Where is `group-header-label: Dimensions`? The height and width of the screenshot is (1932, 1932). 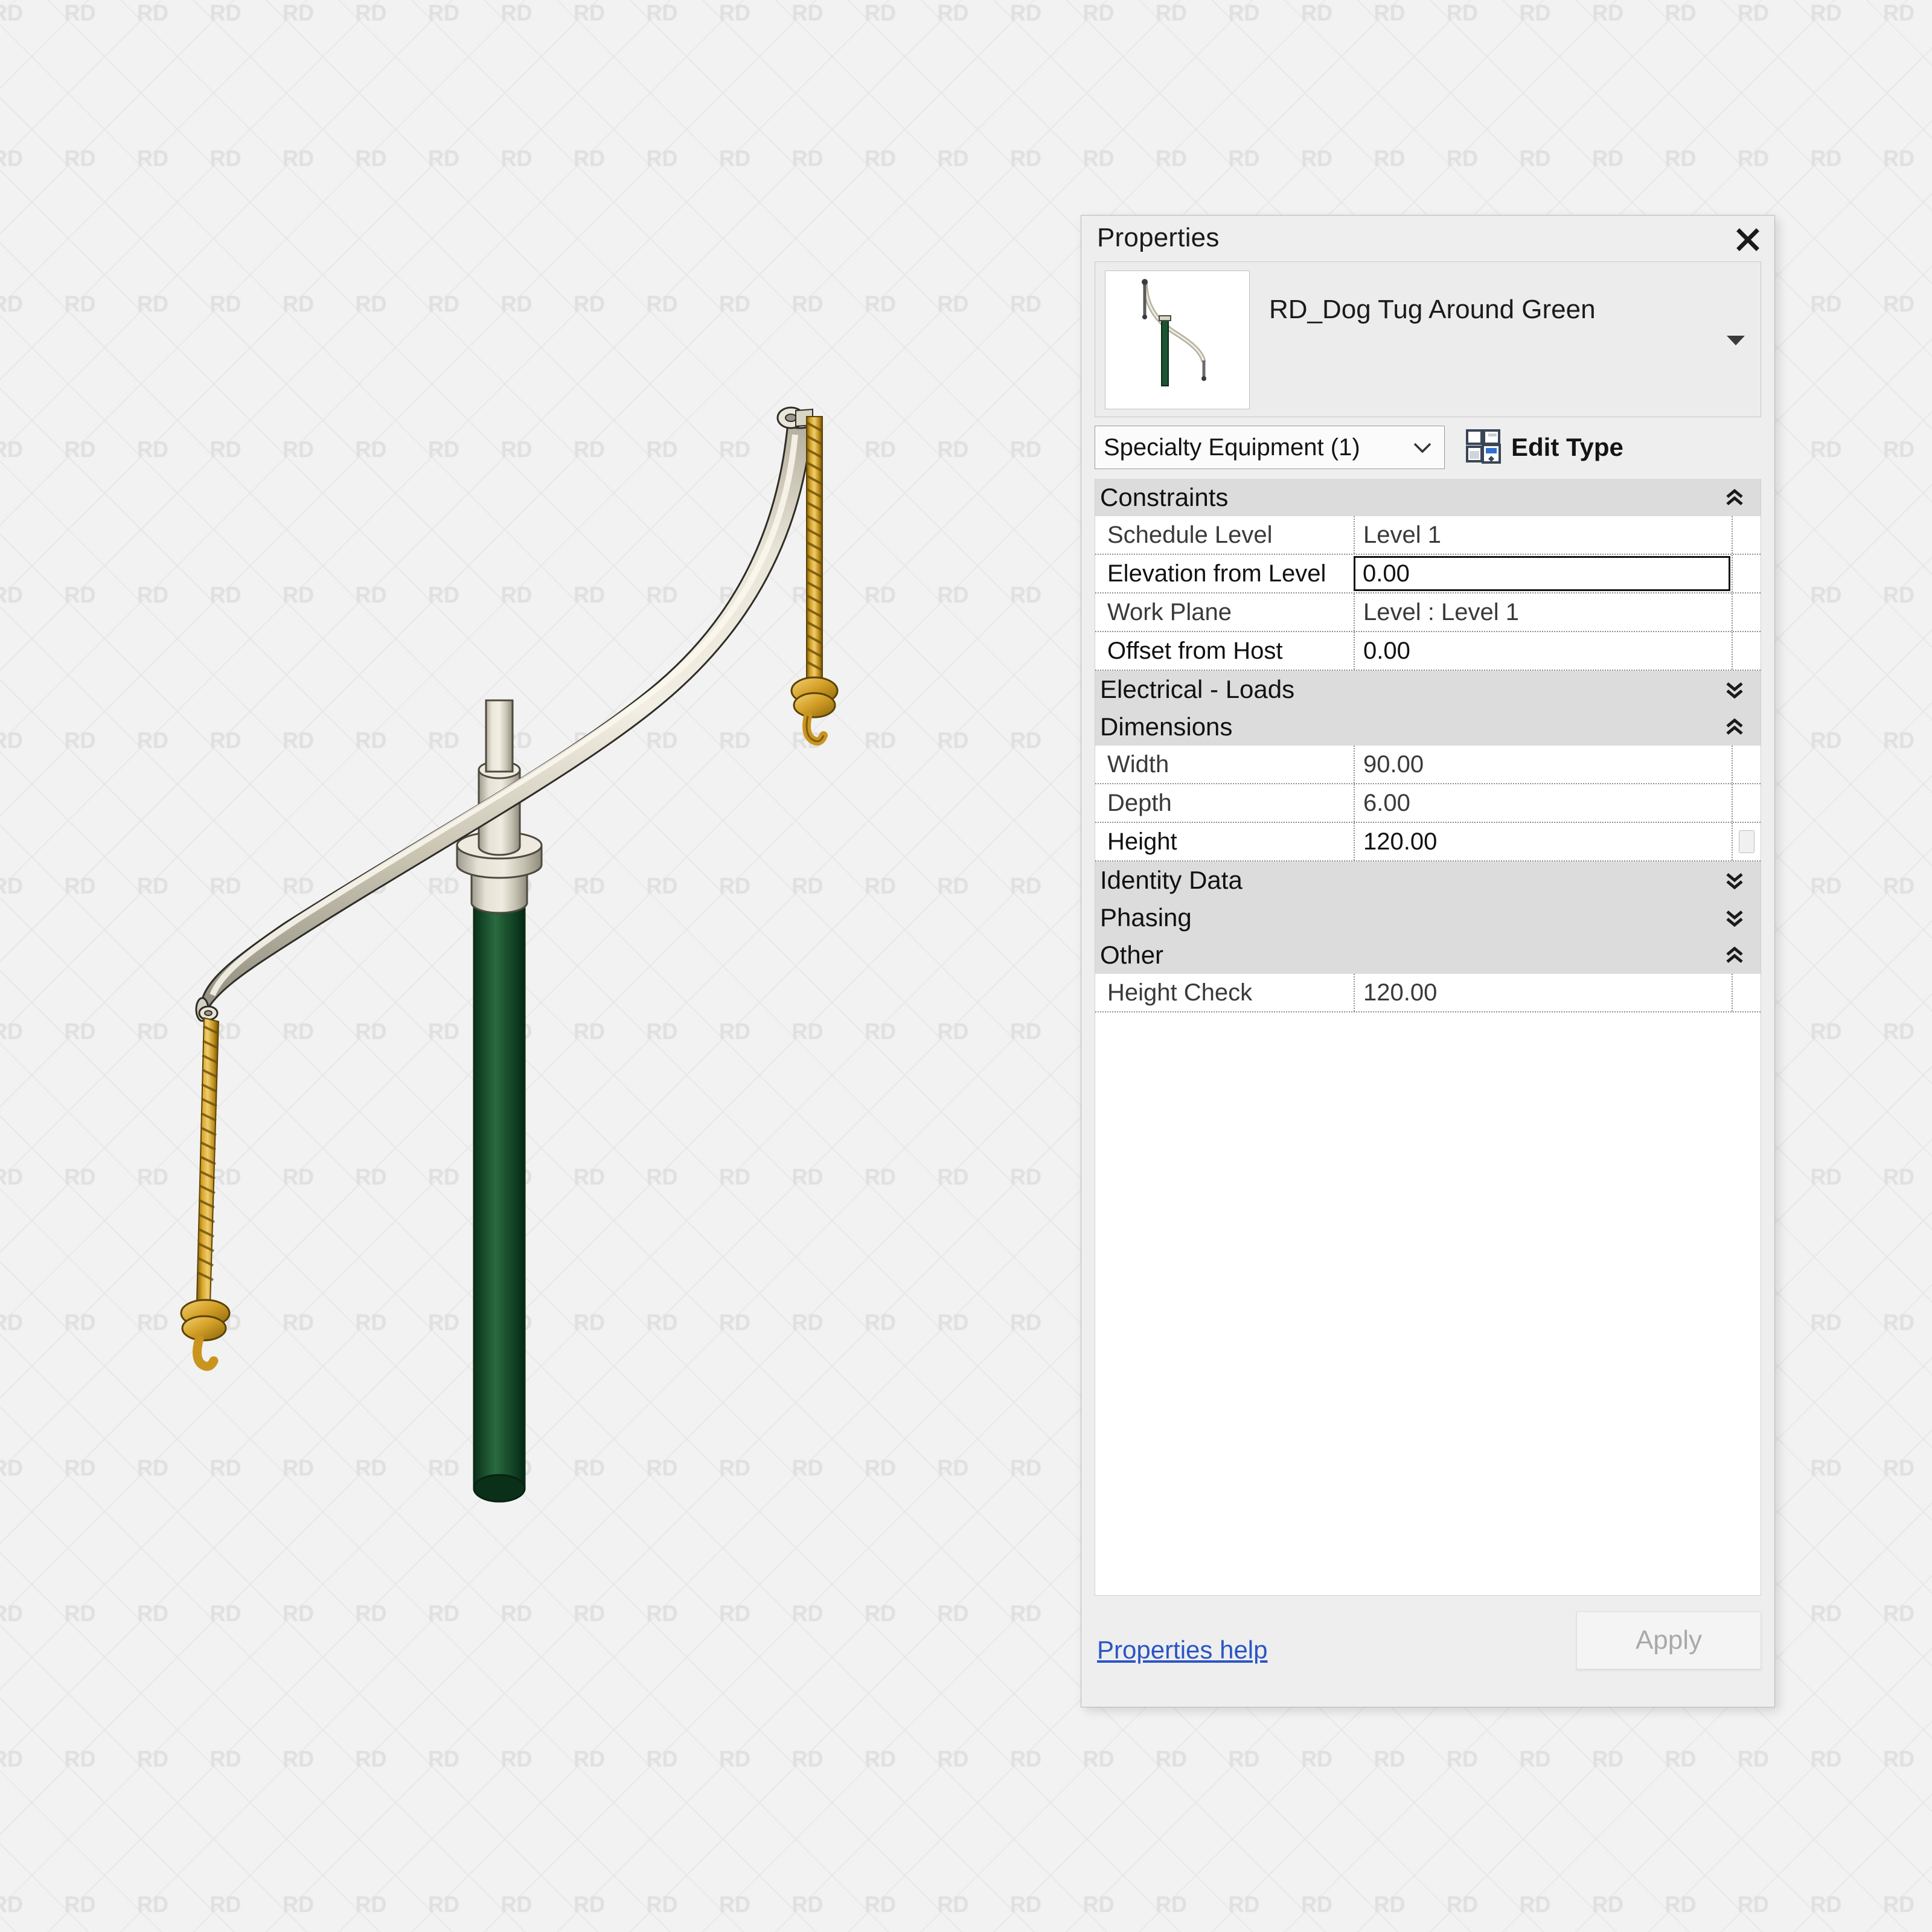
group-header-label: Dimensions is located at coordinates (1166, 727).